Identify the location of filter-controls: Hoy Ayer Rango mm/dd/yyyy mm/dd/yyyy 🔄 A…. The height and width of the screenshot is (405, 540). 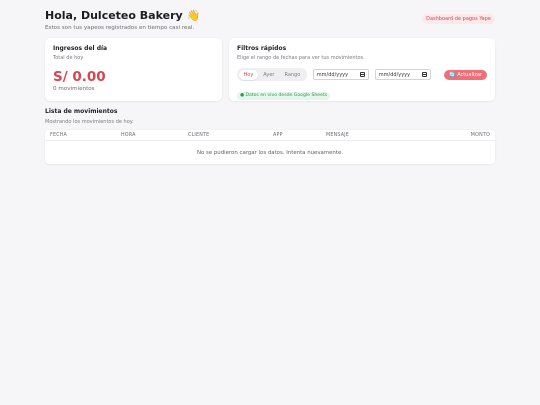
(362, 74).